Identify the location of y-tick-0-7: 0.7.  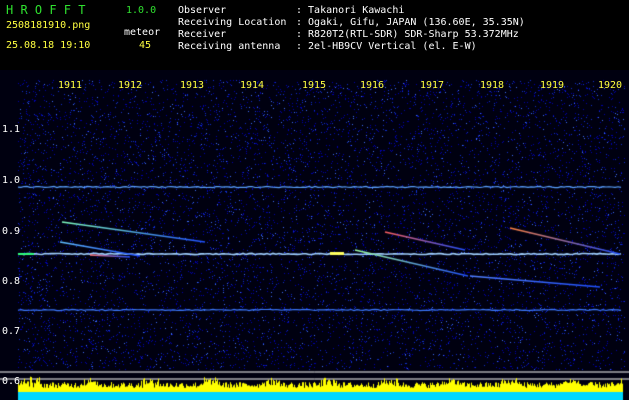
(11, 331).